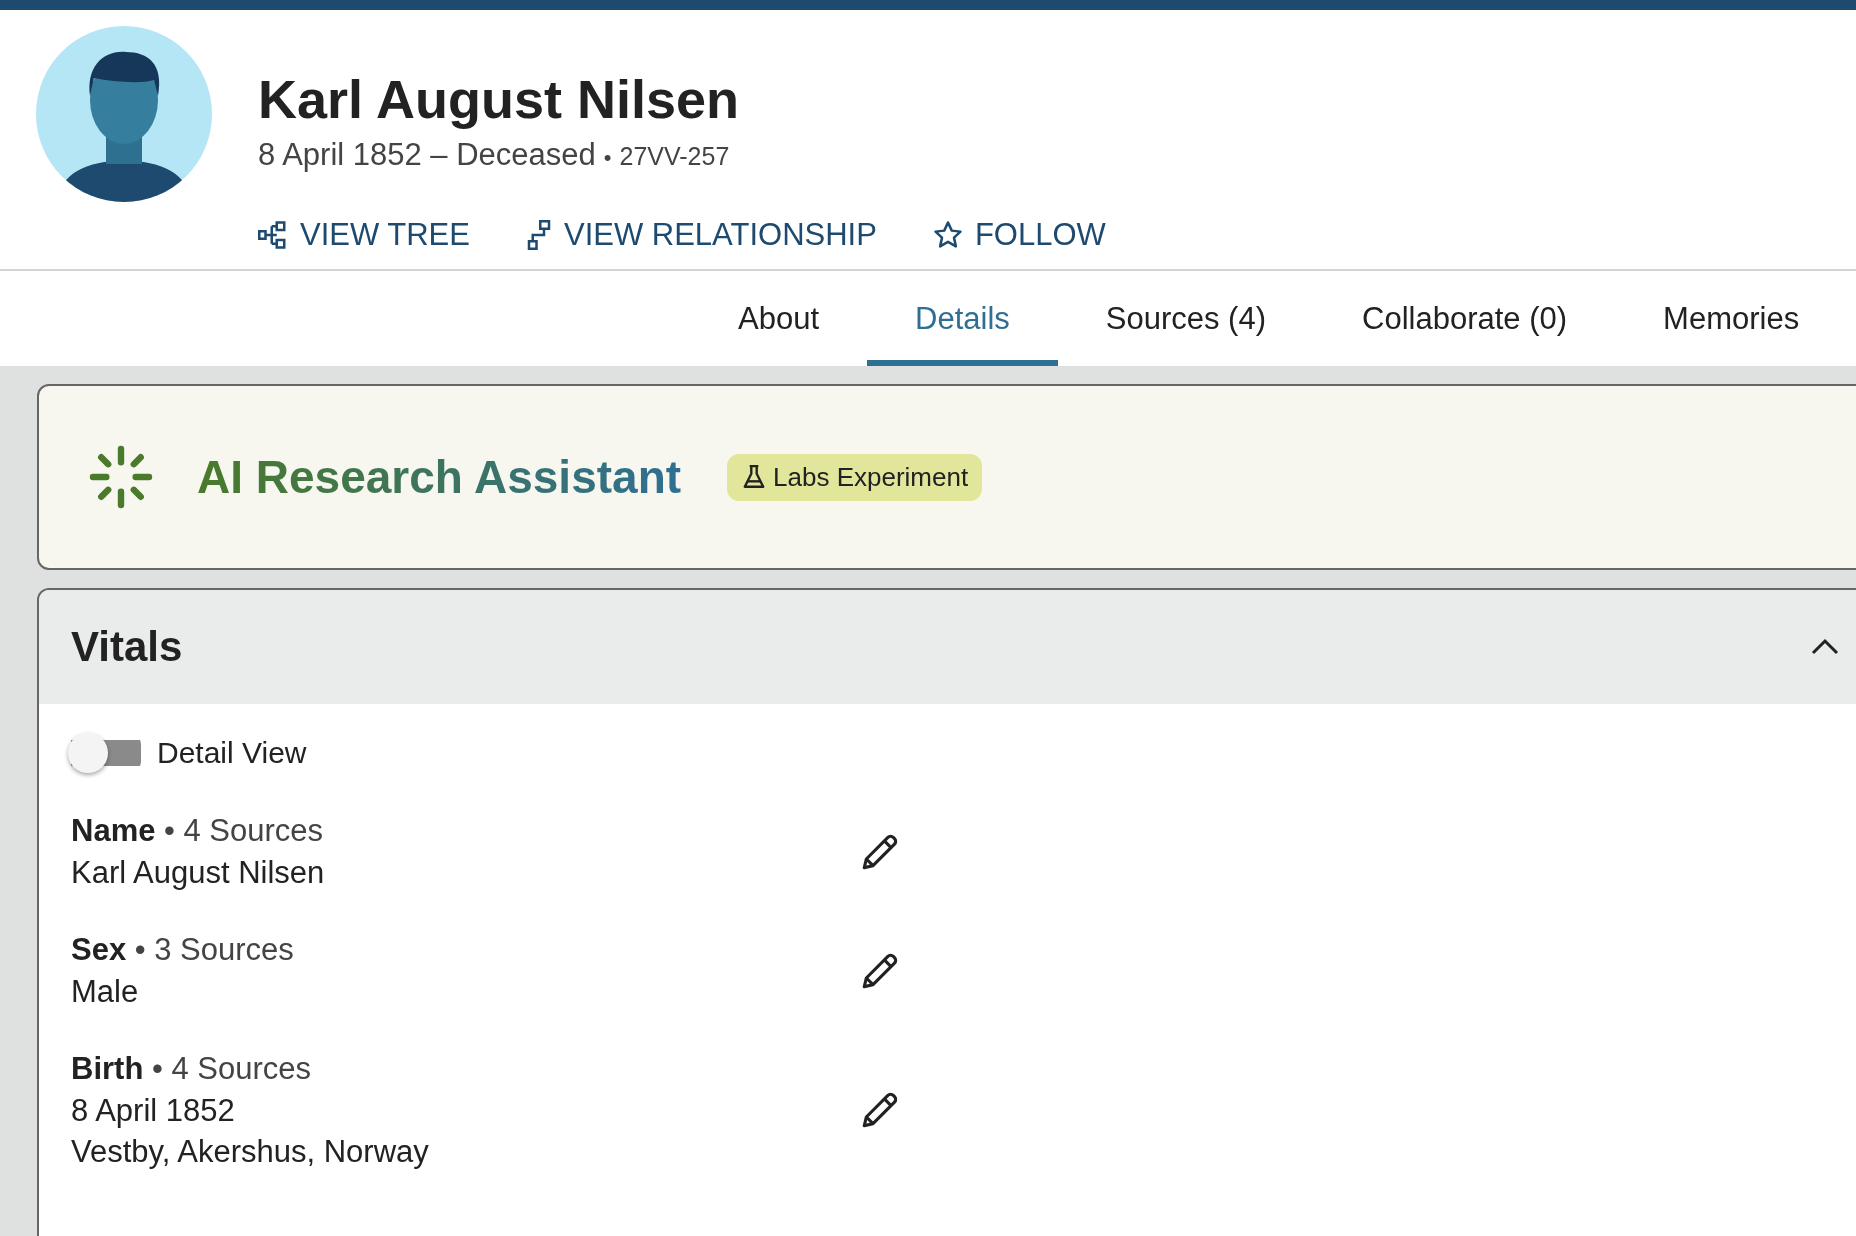  Describe the element at coordinates (1825, 647) in the screenshot. I see `chevron-icon` at that location.